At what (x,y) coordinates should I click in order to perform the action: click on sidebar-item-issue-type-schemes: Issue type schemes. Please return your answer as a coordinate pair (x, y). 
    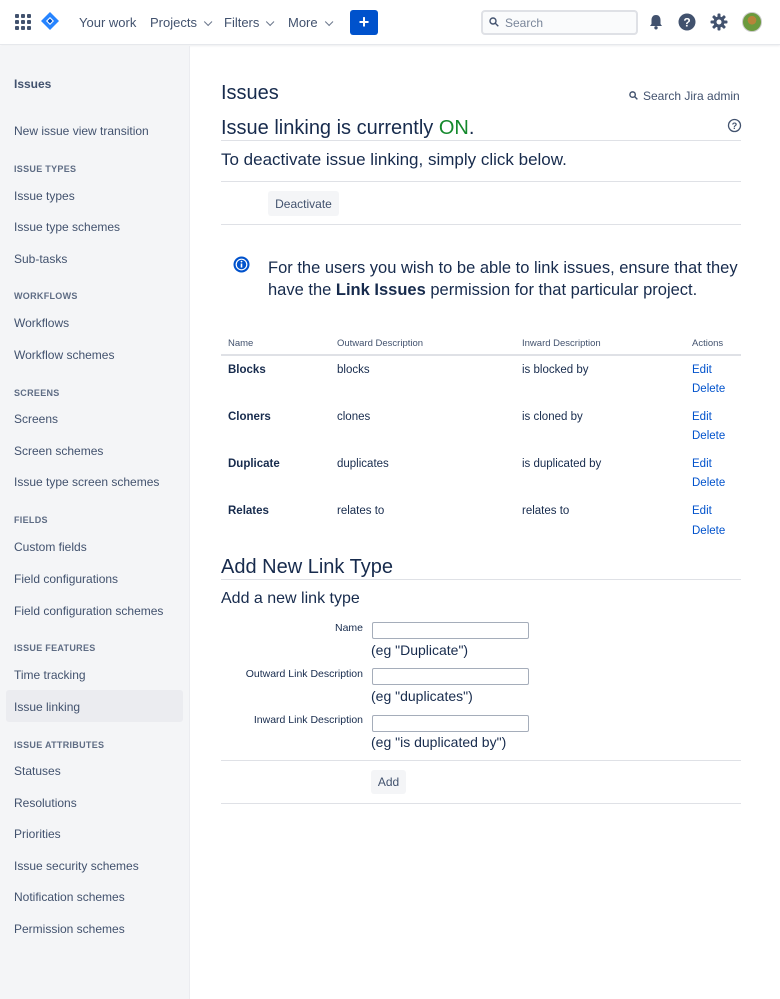
    Looking at the image, I should click on (67, 227).